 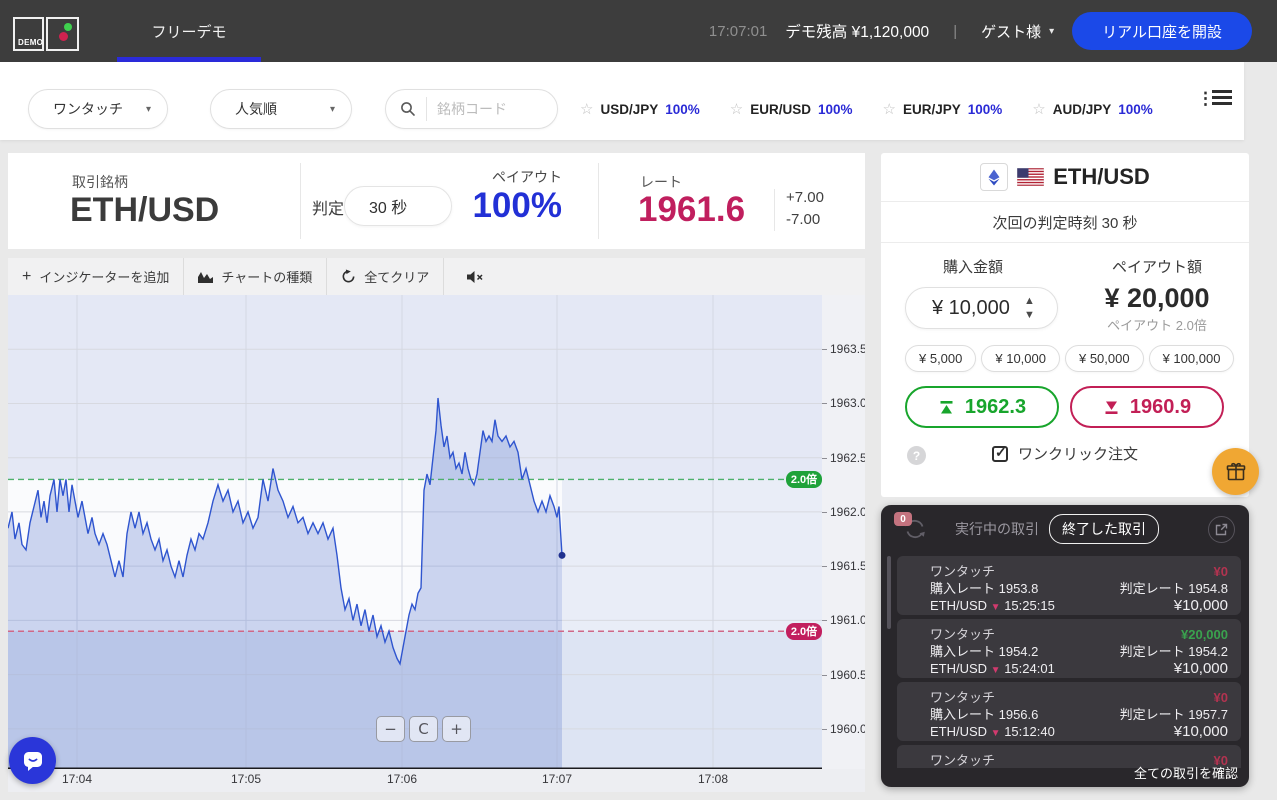 I want to click on user-menu: ゲスト様 ▾, so click(x=1017, y=31).